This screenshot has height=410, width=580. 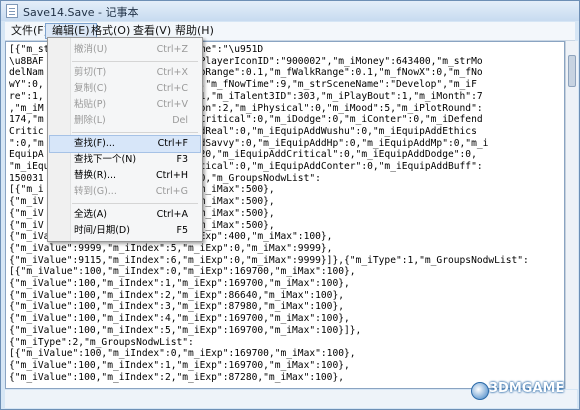 What do you see at coordinates (290, 11) in the screenshot?
I see `title-bar: Save14.Save - 记事本` at bounding box center [290, 11].